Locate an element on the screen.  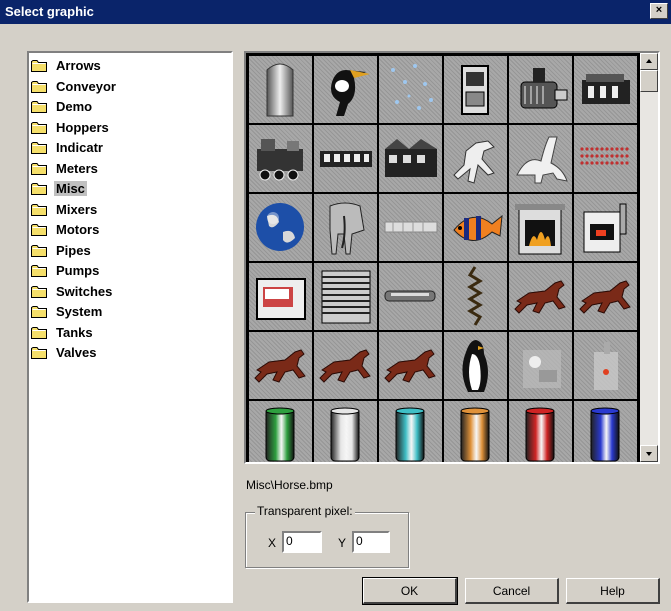
graphic-cylinder-white is located at coordinates (345, 431).